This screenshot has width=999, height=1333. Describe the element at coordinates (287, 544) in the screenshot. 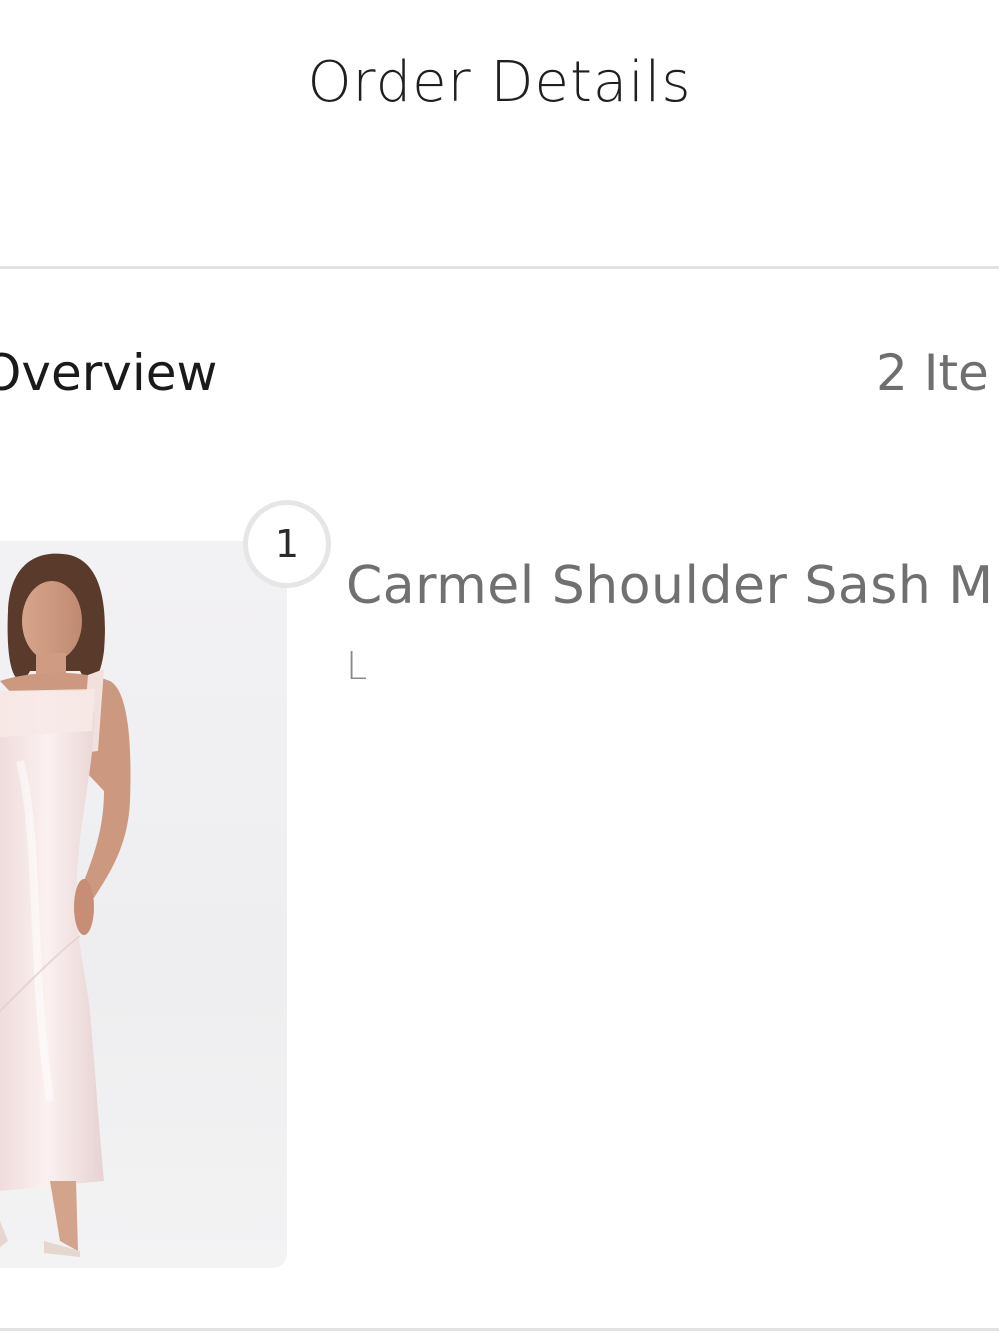

I see `quantity-badge: 1` at that location.